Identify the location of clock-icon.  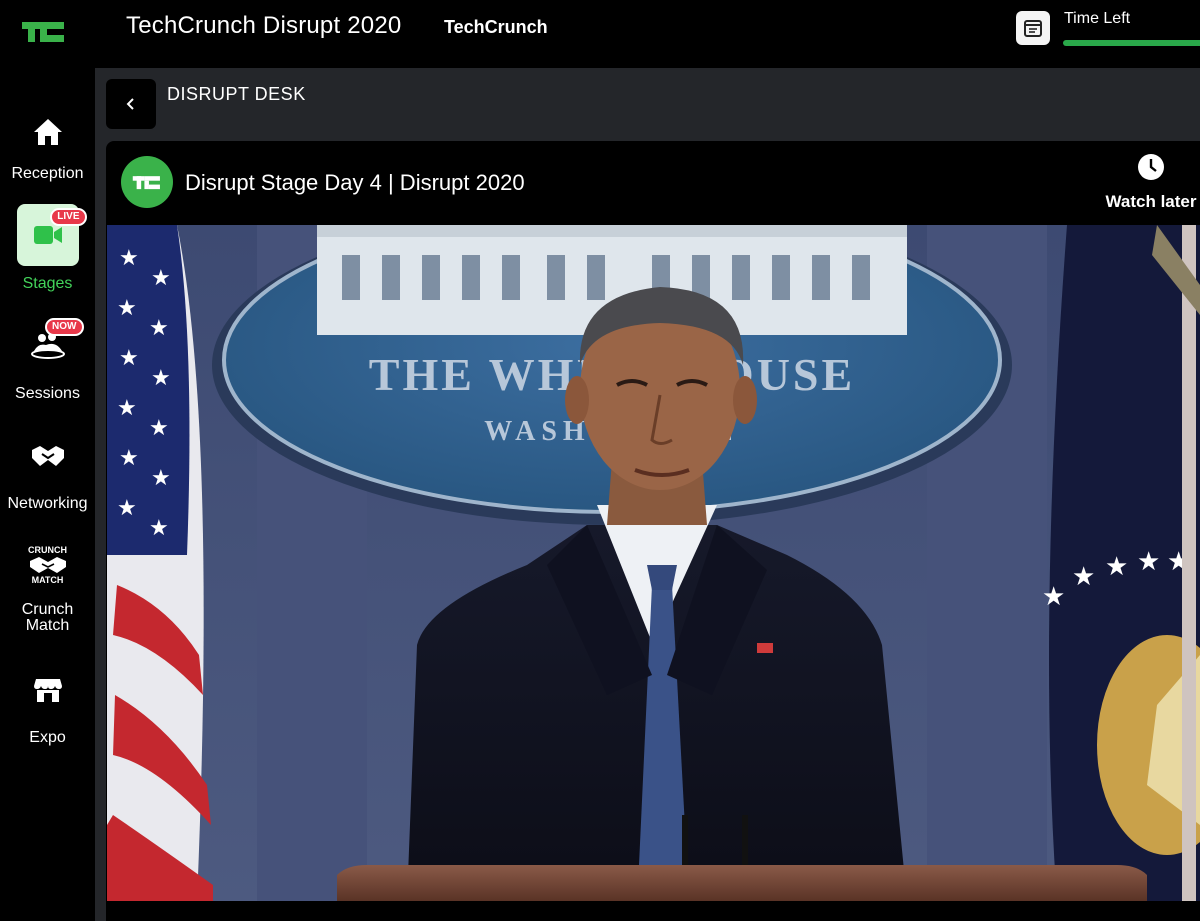
(1151, 167).